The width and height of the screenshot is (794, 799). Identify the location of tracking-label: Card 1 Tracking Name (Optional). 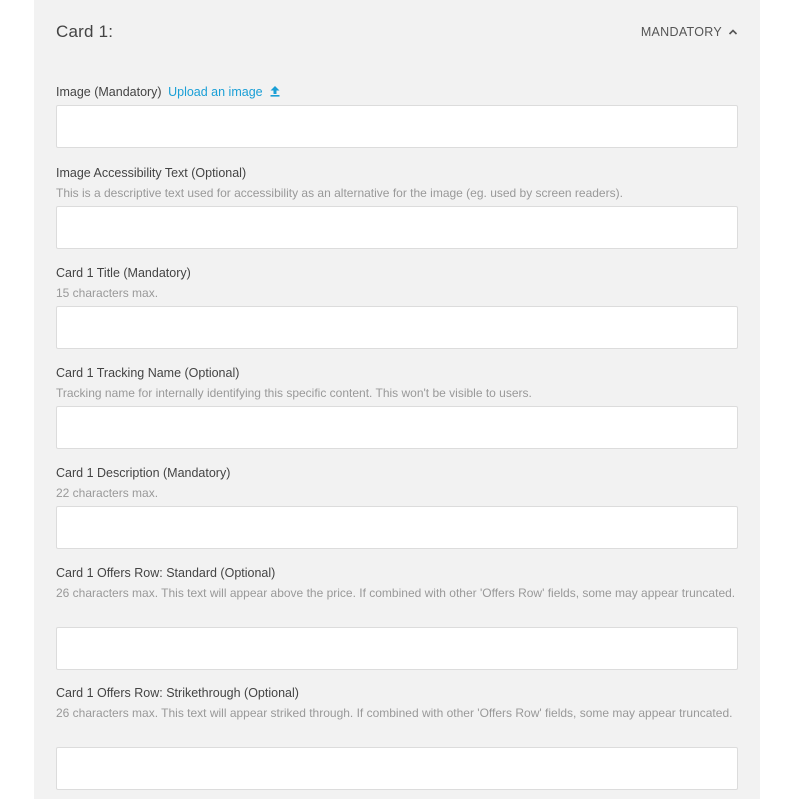
(148, 373).